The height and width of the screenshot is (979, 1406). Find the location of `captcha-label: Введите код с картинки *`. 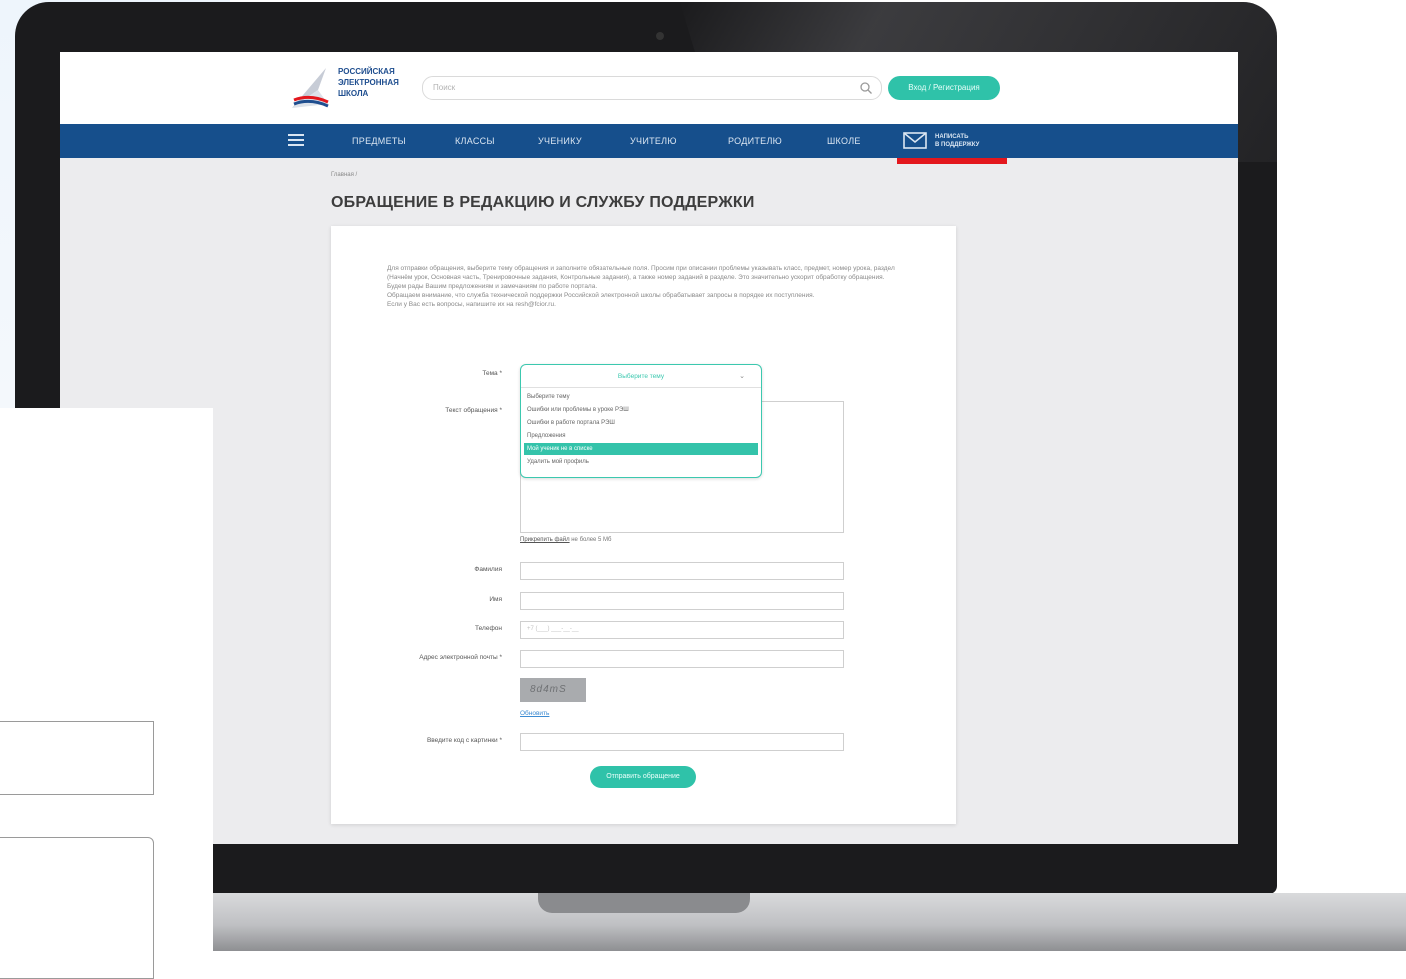

captcha-label: Введите код с картинки * is located at coordinates (464, 740).